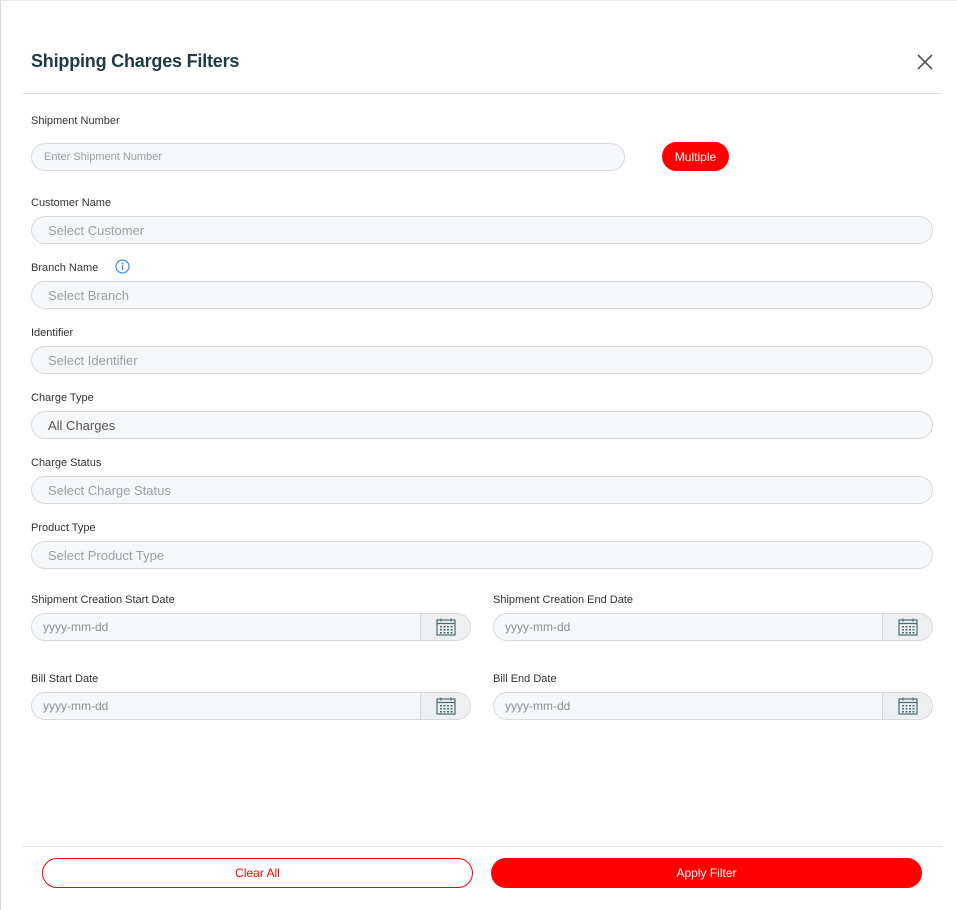 This screenshot has height=910, width=957. Describe the element at coordinates (482, 360) in the screenshot. I see `identifier-select` at that location.